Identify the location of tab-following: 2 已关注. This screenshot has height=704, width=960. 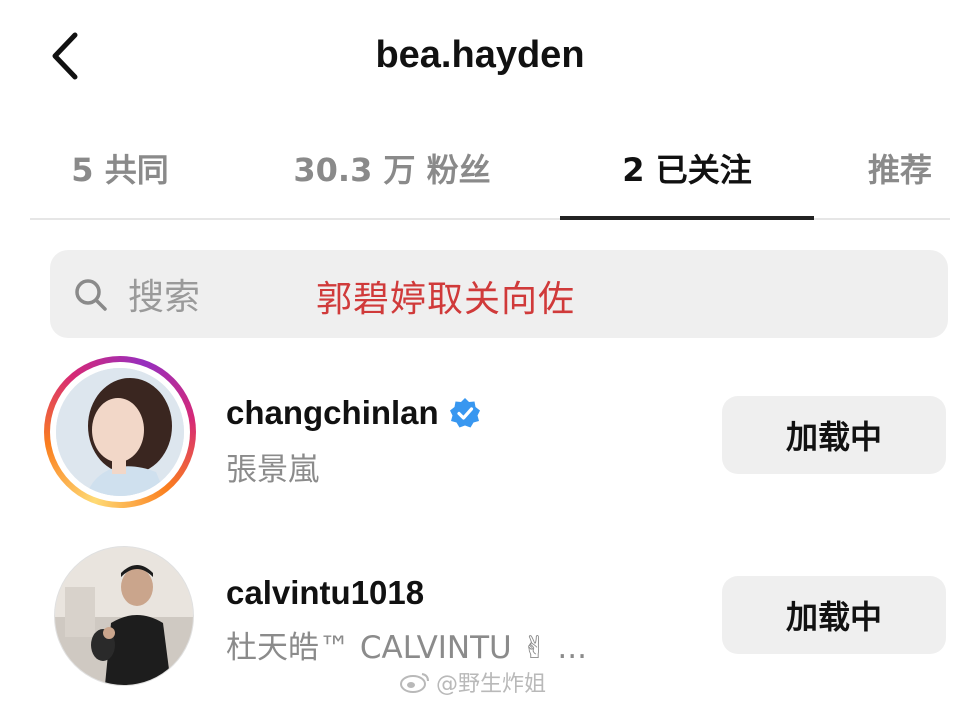
(687, 168).